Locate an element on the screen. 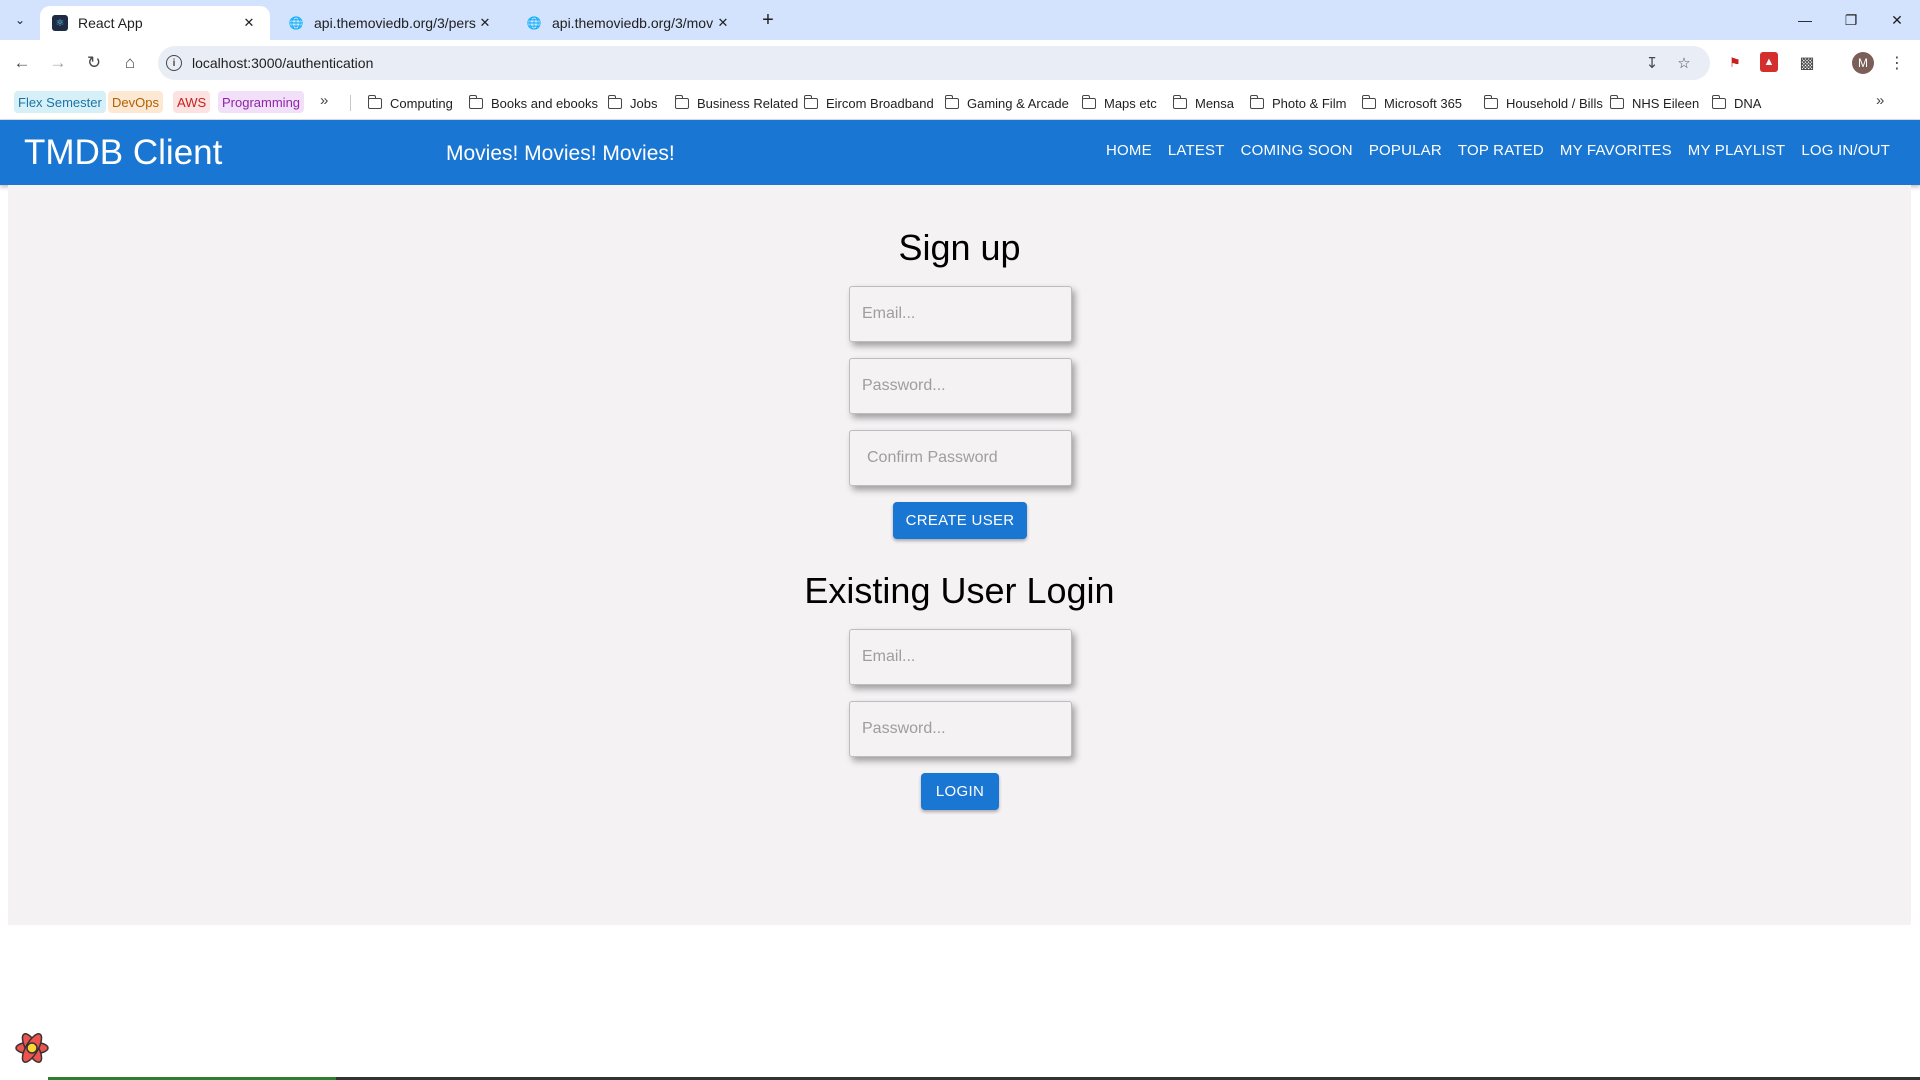 This screenshot has width=1920, height=1080. menu-item-my-playlist: My Playlist is located at coordinates (1737, 150).